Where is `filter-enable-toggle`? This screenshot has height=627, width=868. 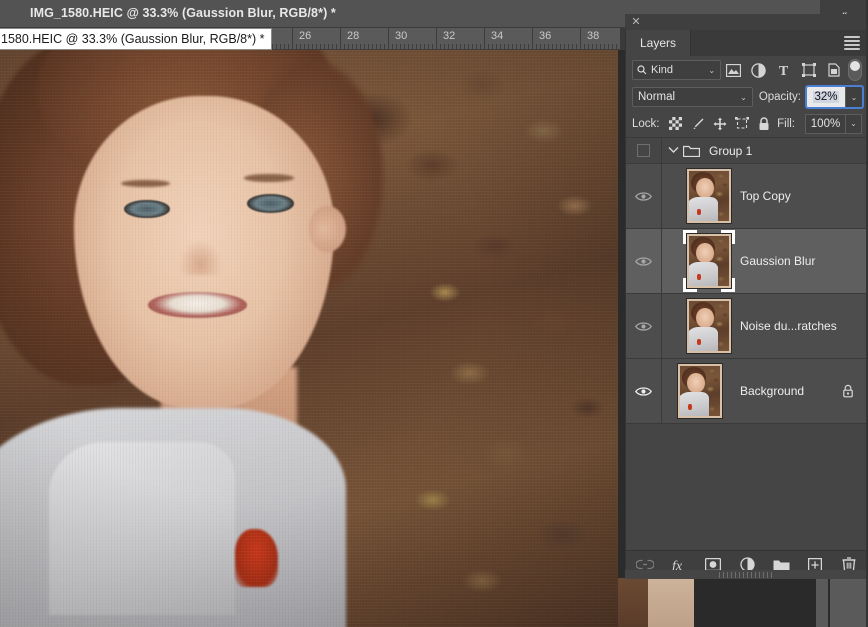 filter-enable-toggle is located at coordinates (855, 70).